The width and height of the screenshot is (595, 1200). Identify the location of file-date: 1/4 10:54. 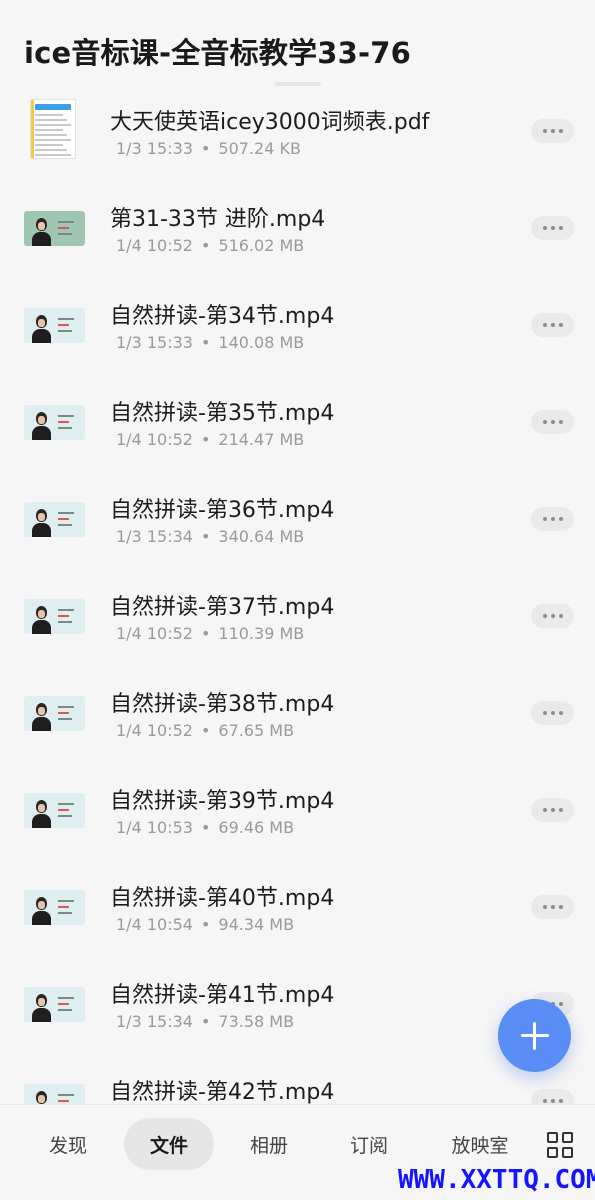
(154, 924).